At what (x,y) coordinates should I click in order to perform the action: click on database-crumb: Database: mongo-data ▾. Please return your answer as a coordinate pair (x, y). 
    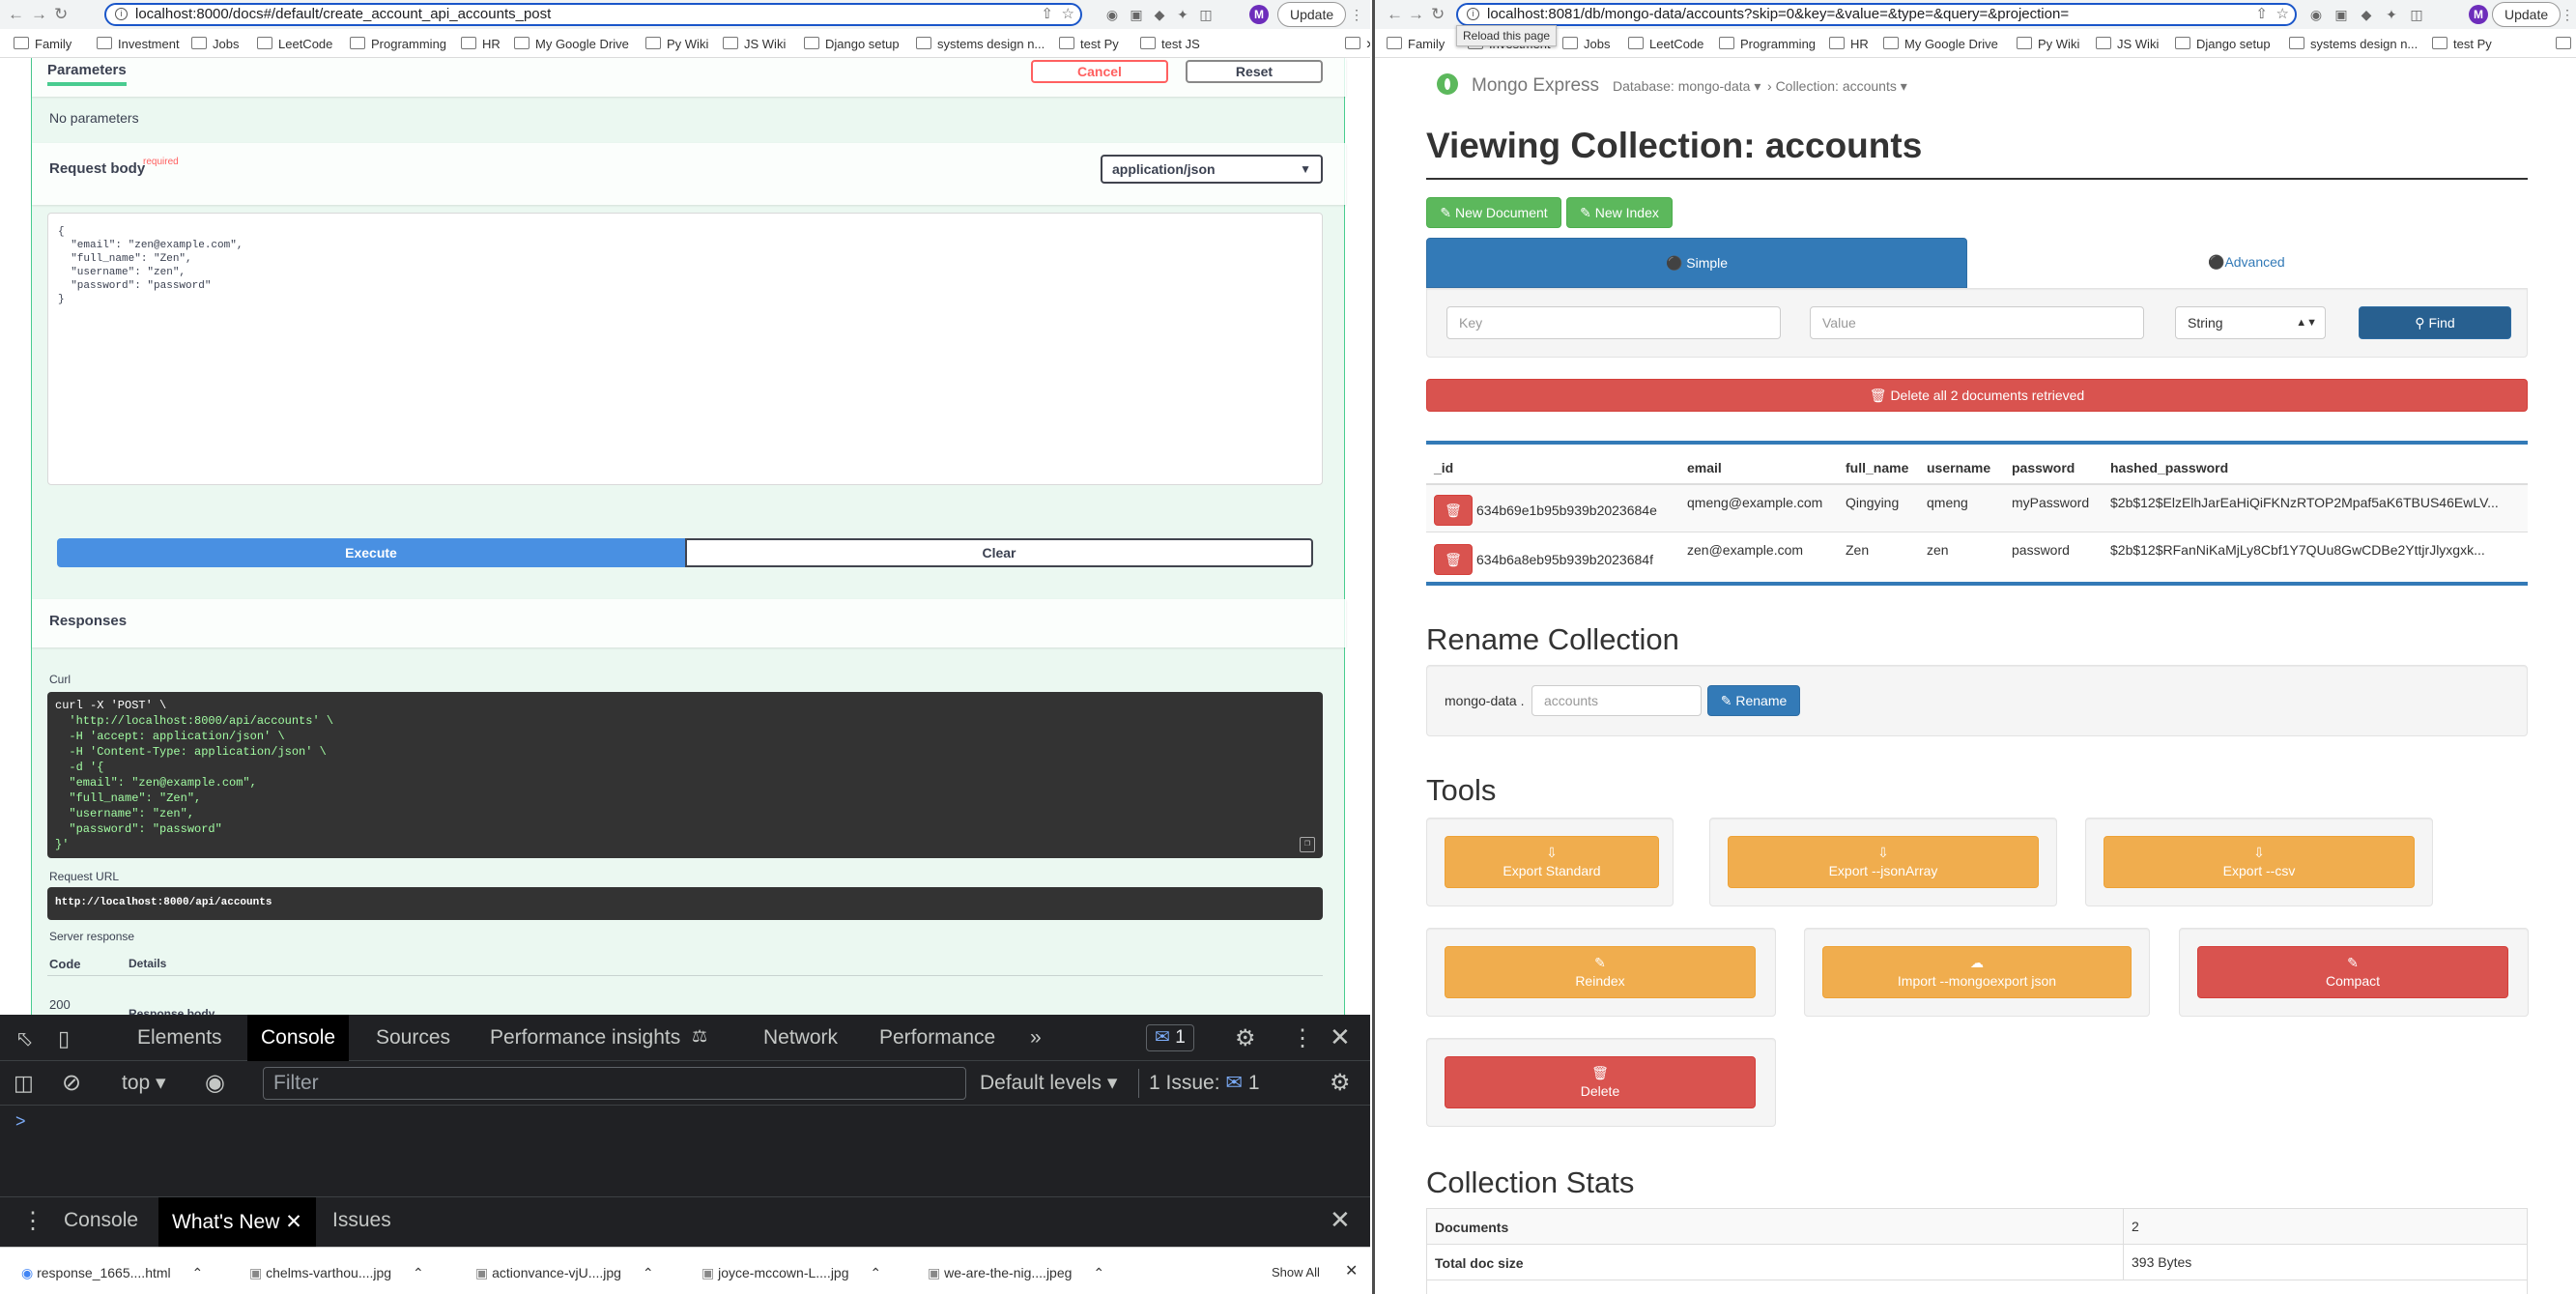
    Looking at the image, I should click on (1687, 86).